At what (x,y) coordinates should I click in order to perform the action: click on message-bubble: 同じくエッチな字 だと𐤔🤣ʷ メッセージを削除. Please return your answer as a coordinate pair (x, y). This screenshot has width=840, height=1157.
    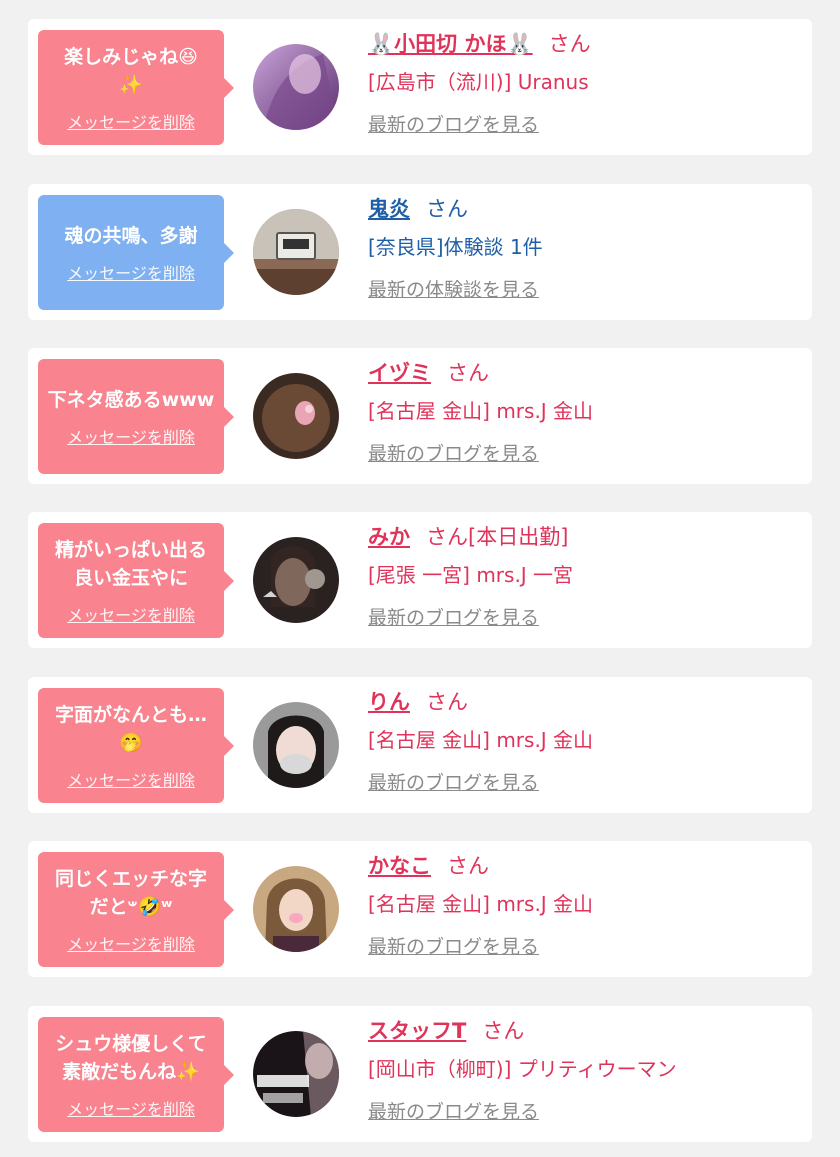
    Looking at the image, I should click on (136, 909).